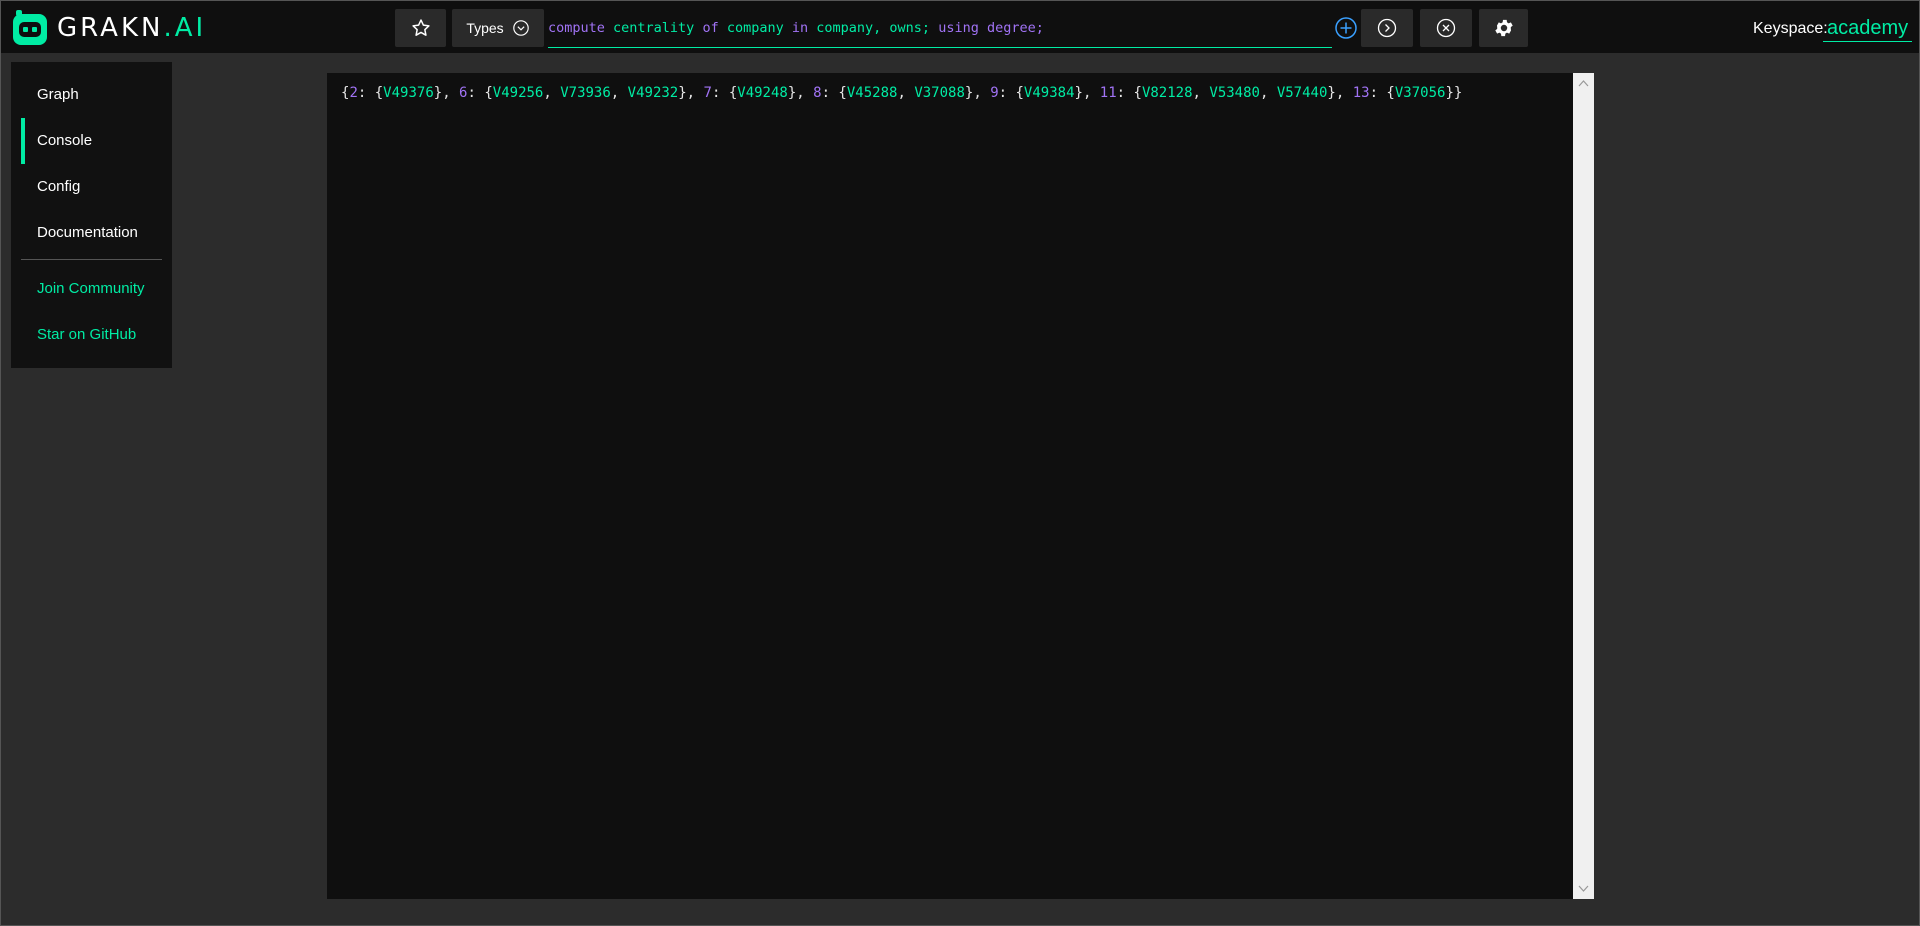 The width and height of the screenshot is (1920, 926). I want to click on sidebar-item-label: Documentation, so click(87, 232).